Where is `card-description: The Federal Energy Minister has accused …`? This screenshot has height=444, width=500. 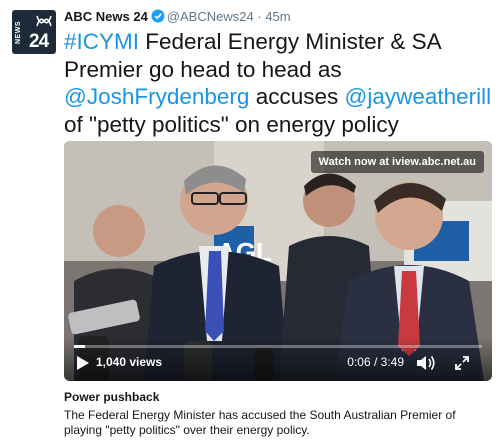
card-description: The Federal Energy Minister has accused … is located at coordinates (260, 422).